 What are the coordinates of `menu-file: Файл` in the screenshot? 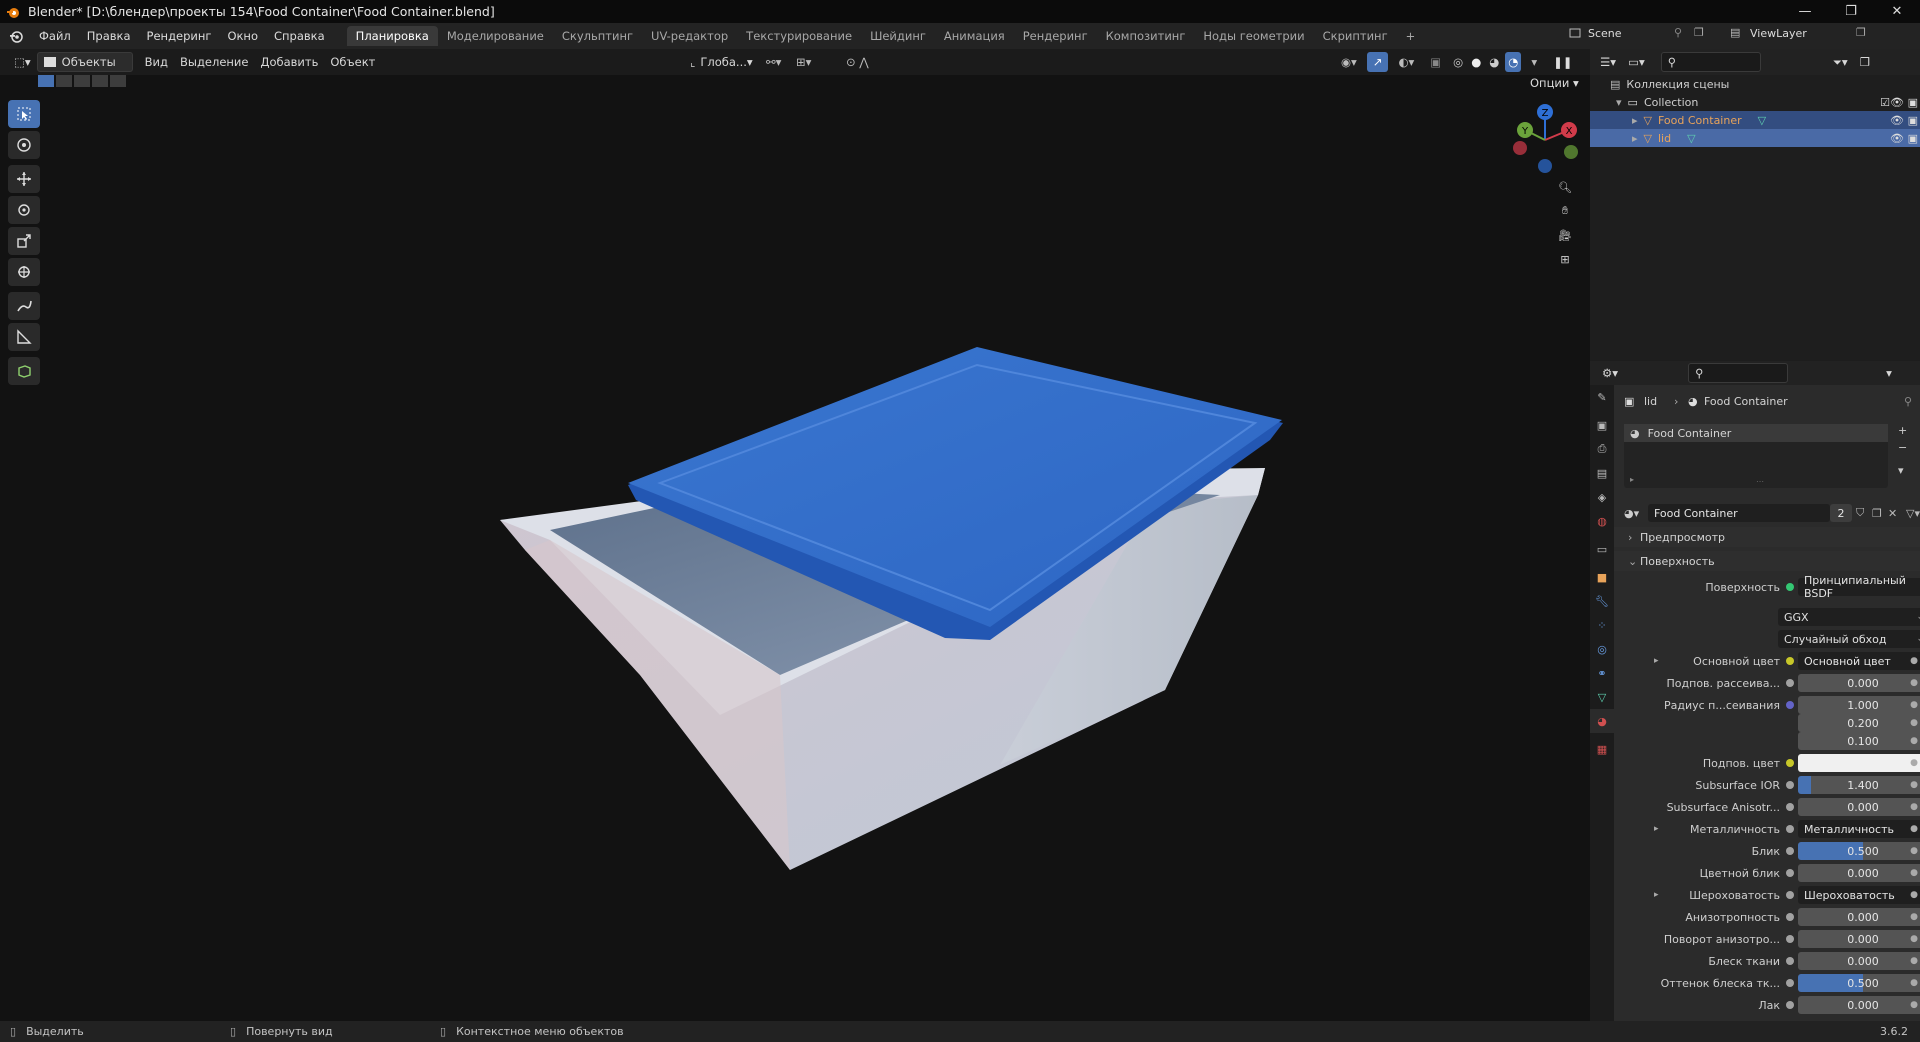 It's located at (55, 36).